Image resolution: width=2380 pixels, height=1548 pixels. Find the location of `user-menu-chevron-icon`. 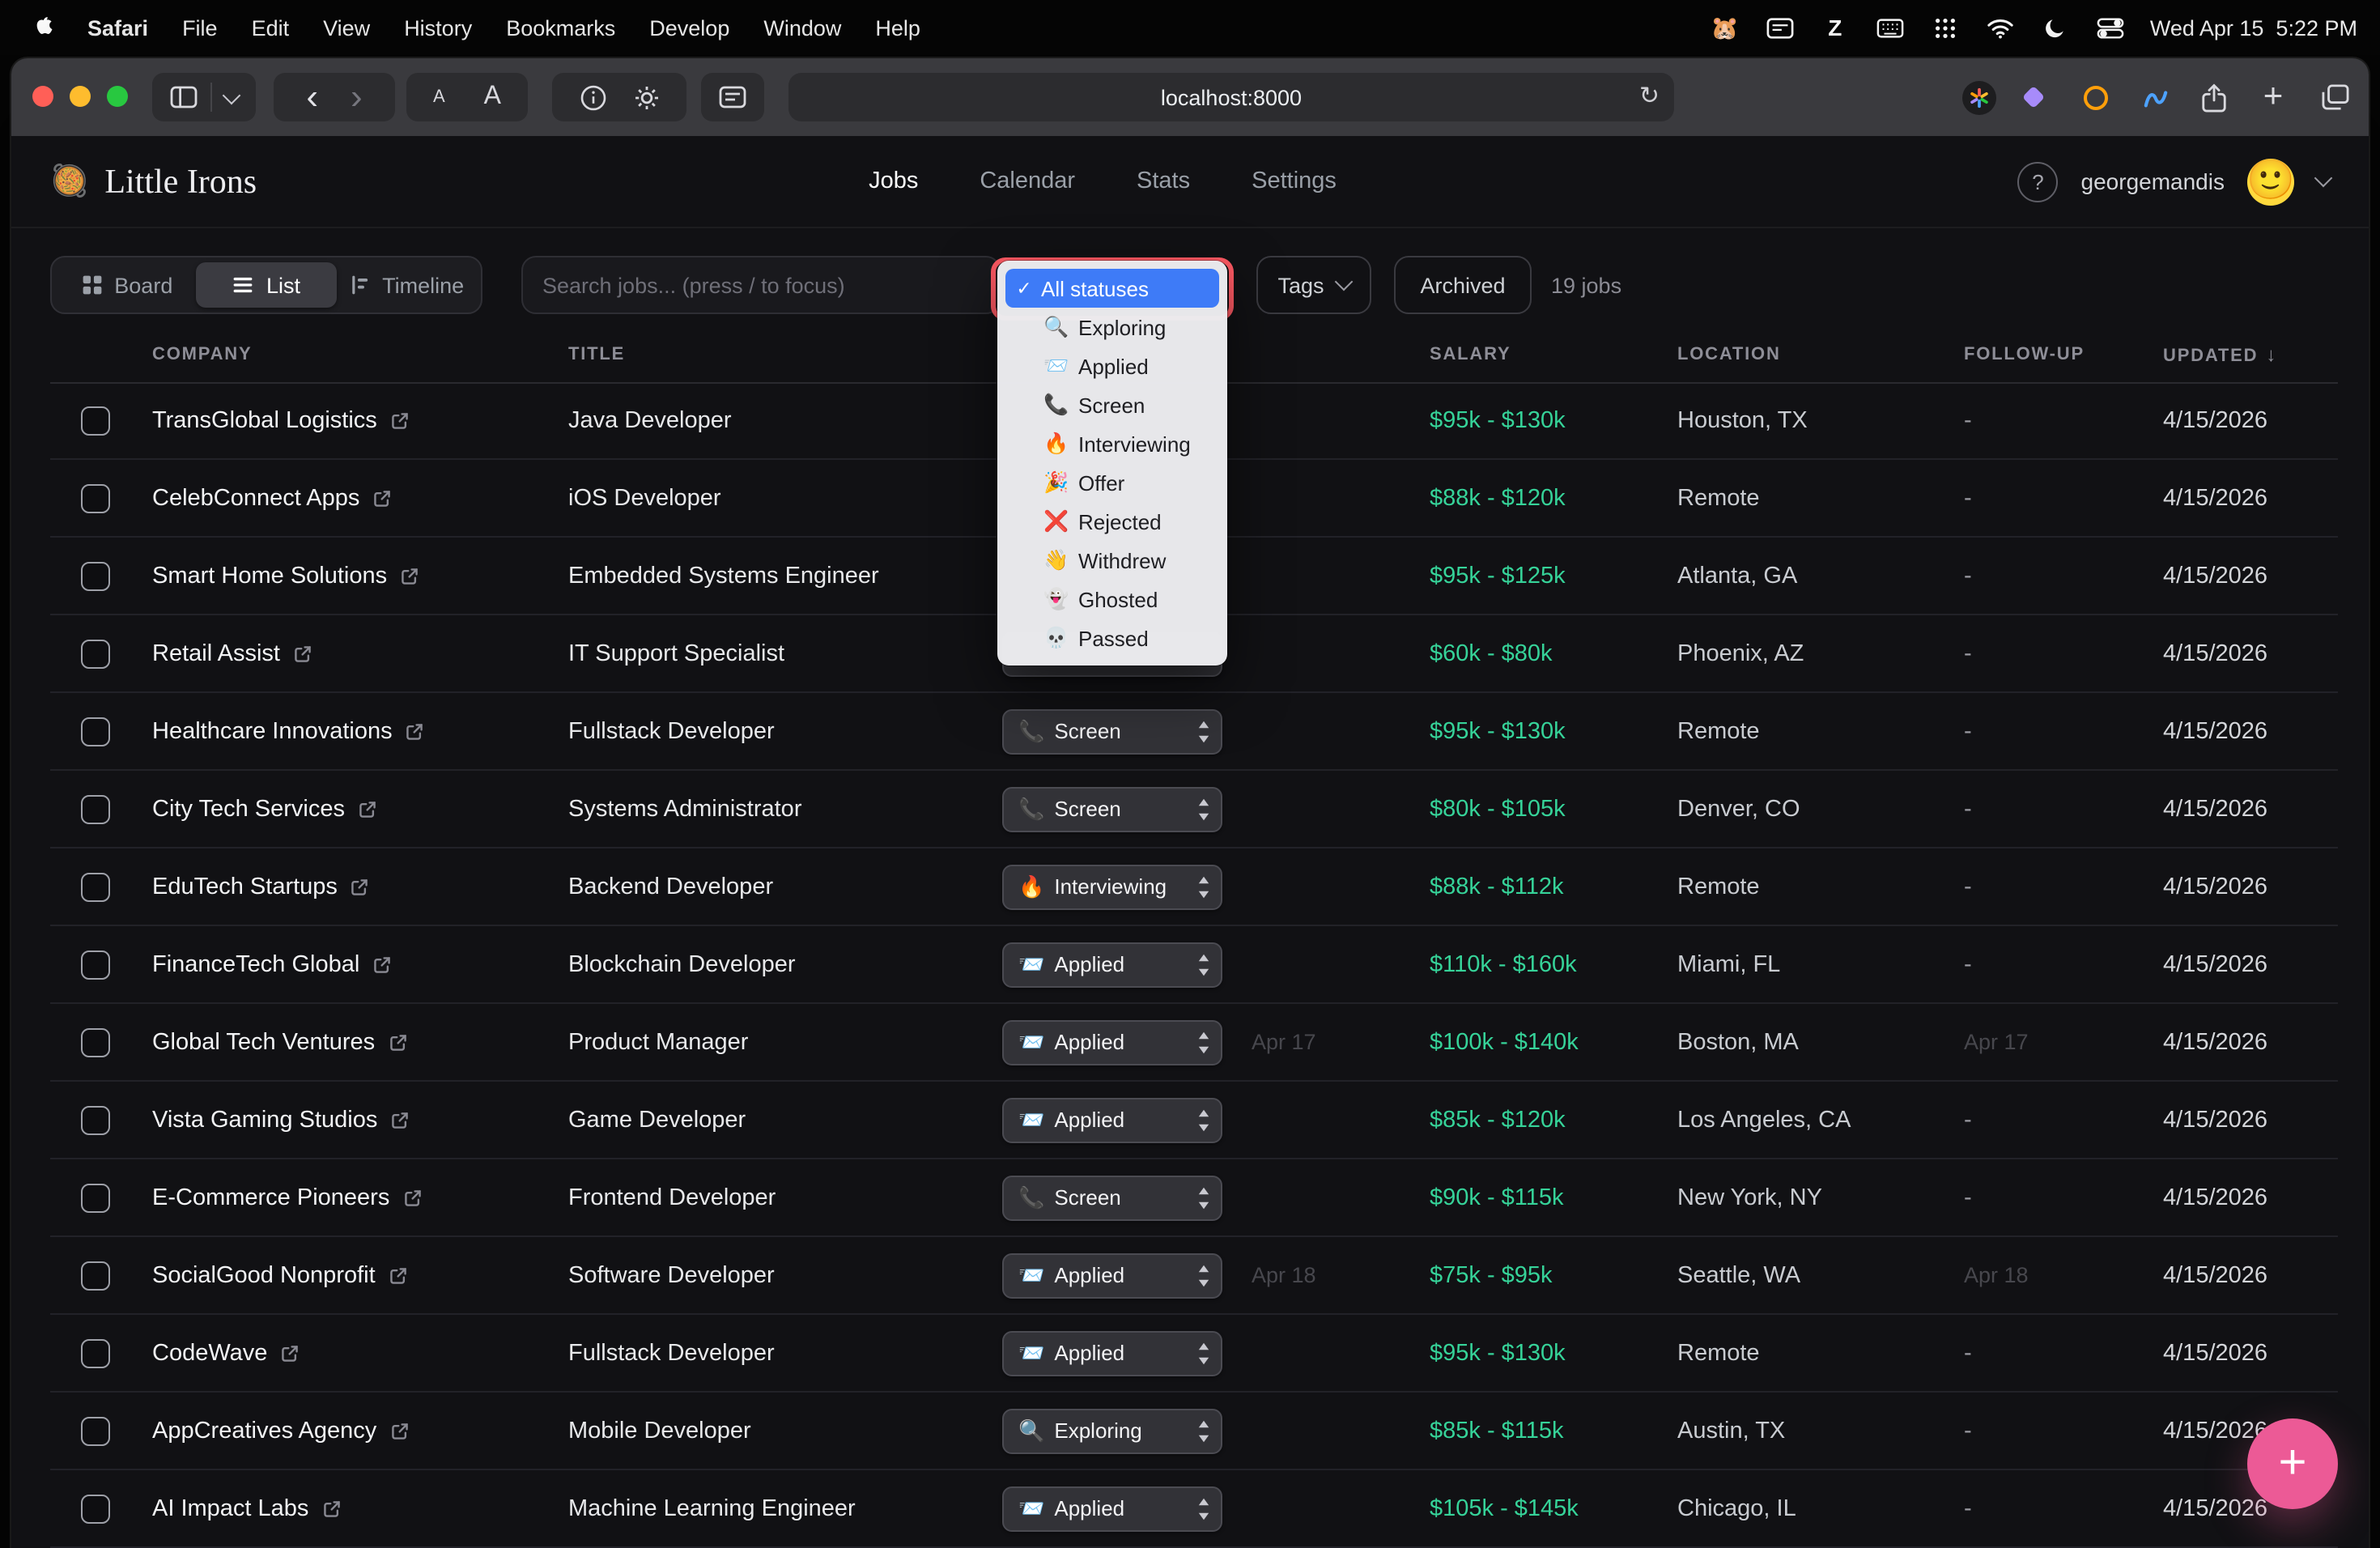

user-menu-chevron-icon is located at coordinates (2324, 178).